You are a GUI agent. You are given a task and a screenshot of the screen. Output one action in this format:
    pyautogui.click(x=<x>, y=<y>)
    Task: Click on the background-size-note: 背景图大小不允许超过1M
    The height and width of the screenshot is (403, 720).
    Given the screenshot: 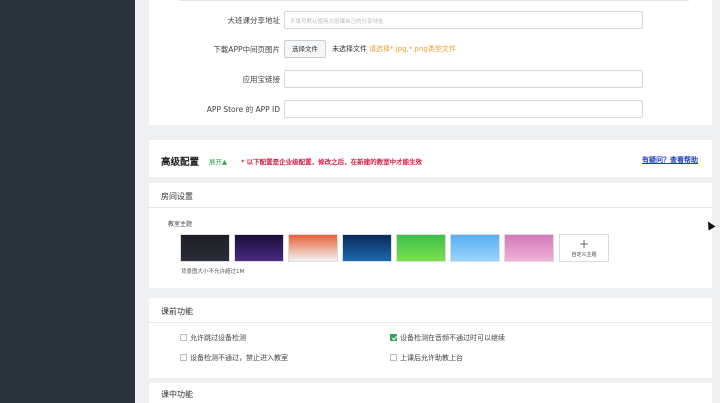 What is the action you would take?
    pyautogui.click(x=213, y=272)
    